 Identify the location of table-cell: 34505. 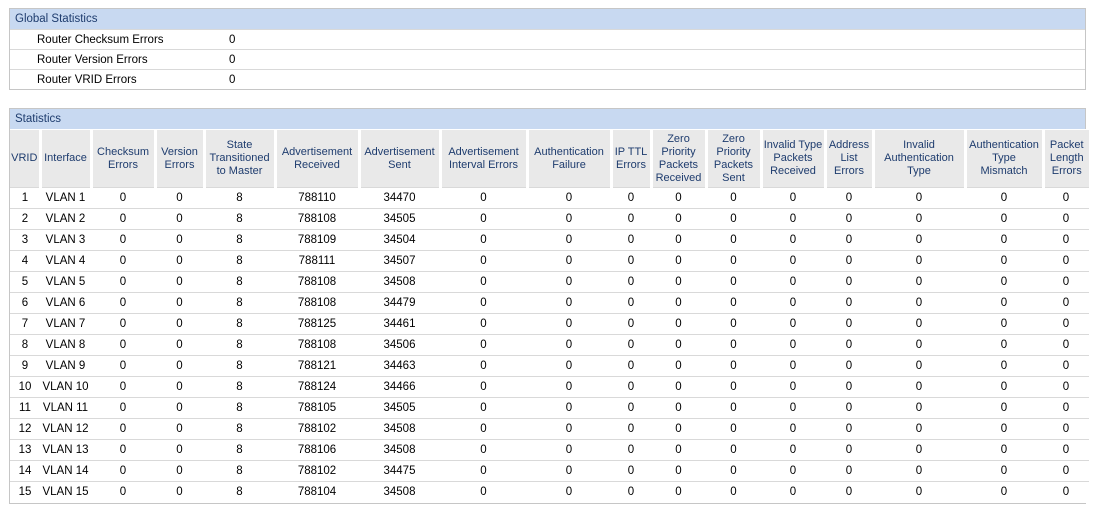
(399, 408).